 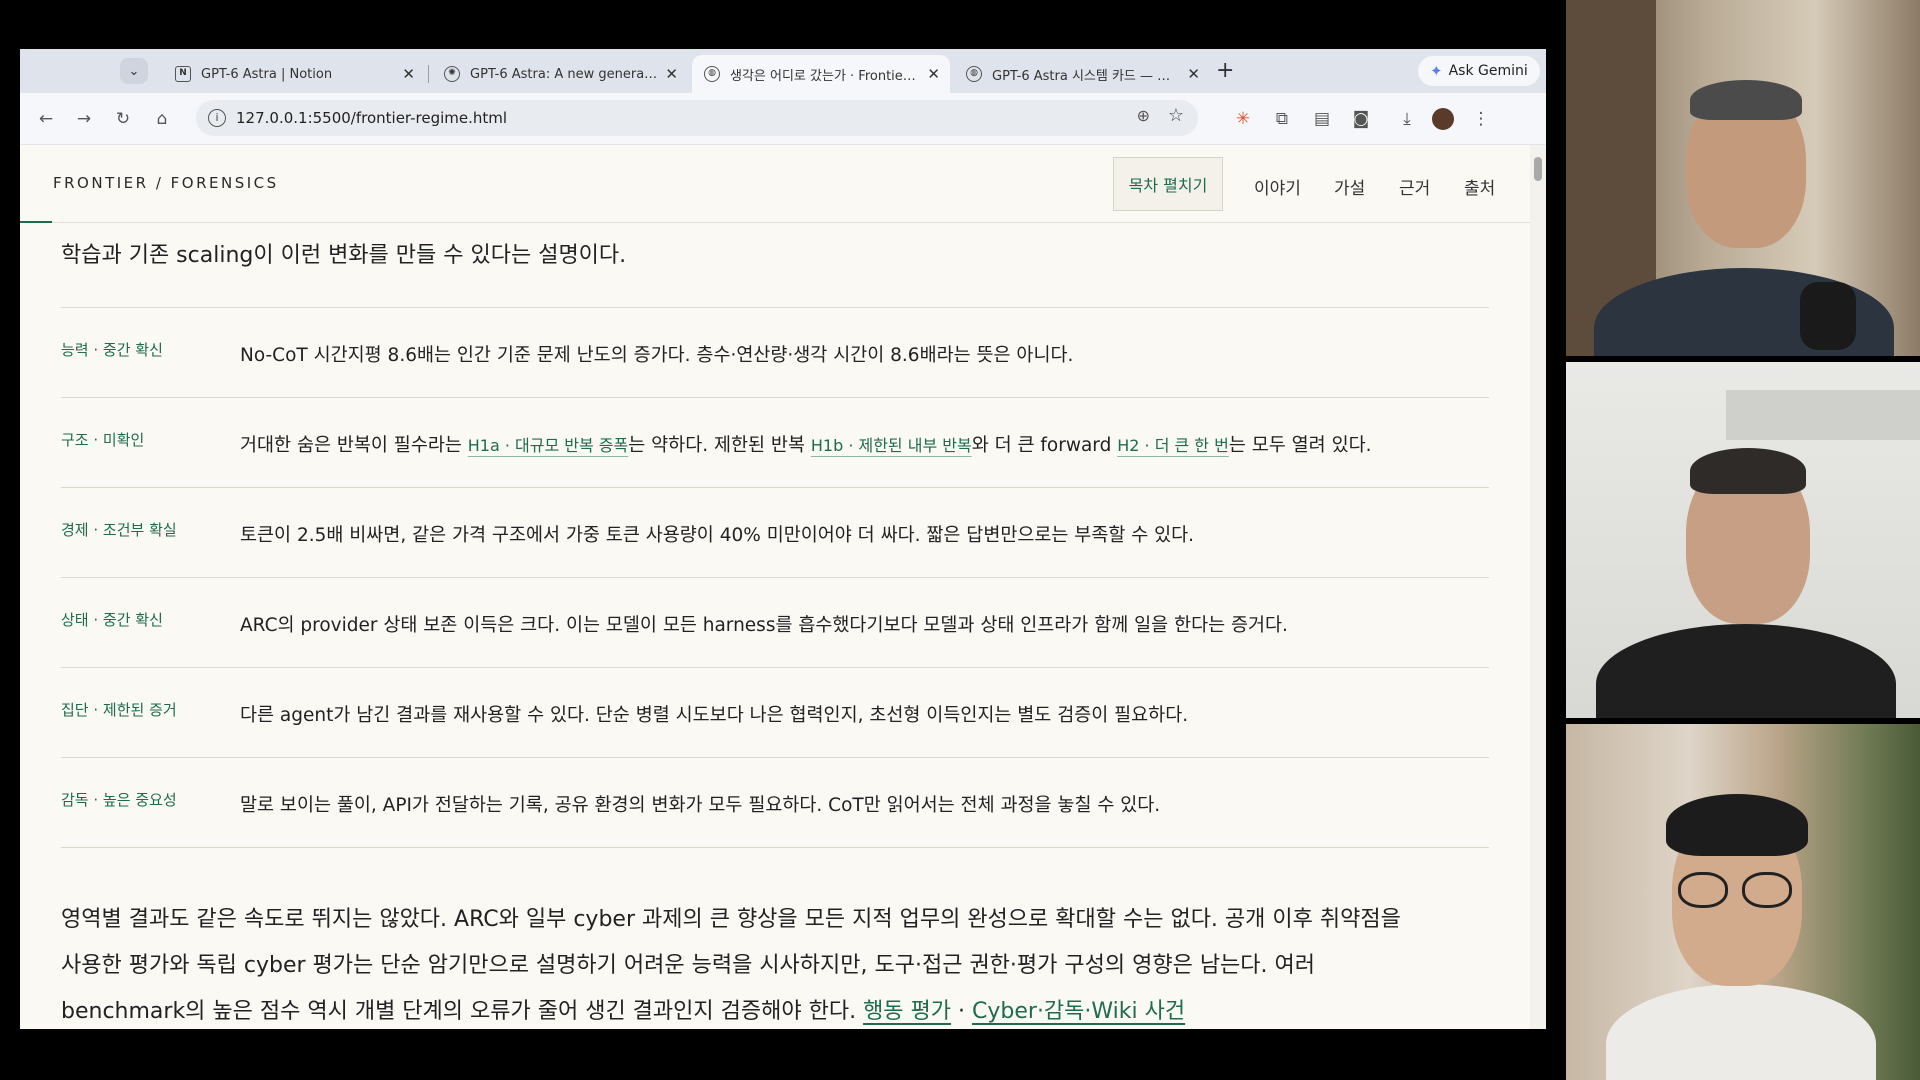 I want to click on tab-title: 생각은 어디로 갔는가 · Frontier-Regime, so click(x=824, y=76).